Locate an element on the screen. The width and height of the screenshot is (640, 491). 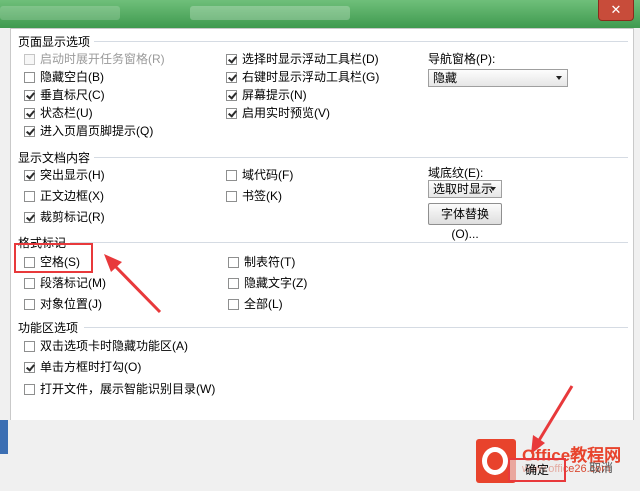
ok-button: 确定 is located at coordinates (537, 470).